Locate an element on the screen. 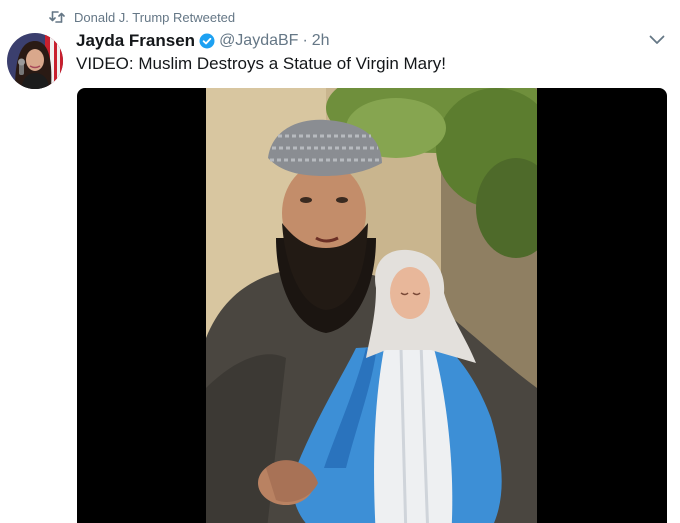 This screenshot has height=523, width=680. chevron-down-icon is located at coordinates (657, 41).